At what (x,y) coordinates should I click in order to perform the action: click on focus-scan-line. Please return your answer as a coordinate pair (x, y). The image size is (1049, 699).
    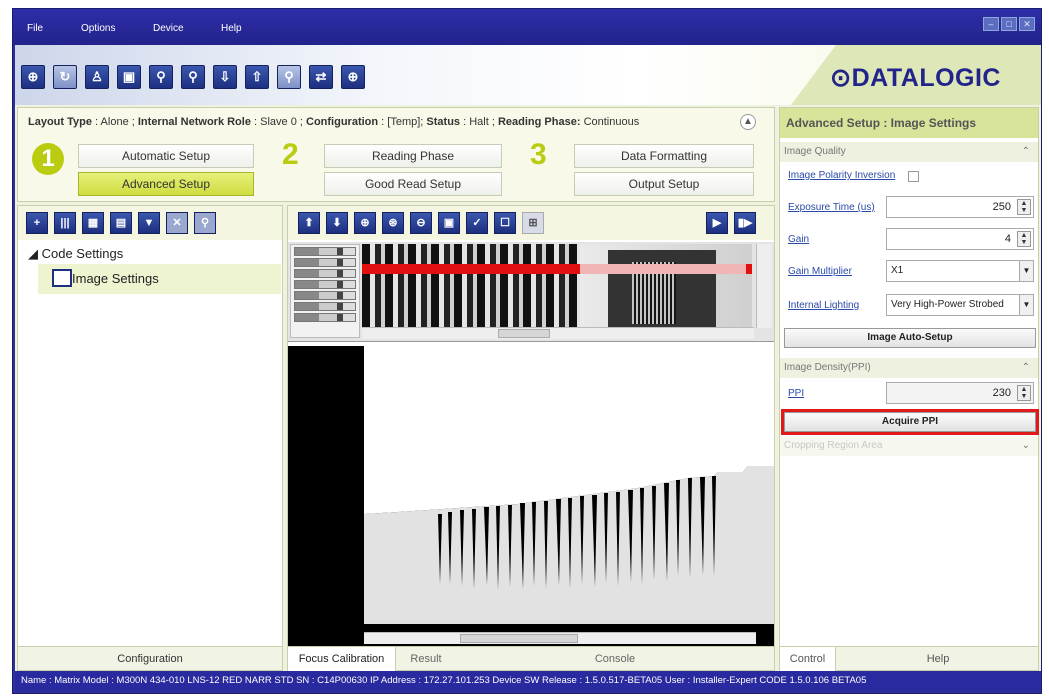
    Looking at the image, I should click on (557, 269).